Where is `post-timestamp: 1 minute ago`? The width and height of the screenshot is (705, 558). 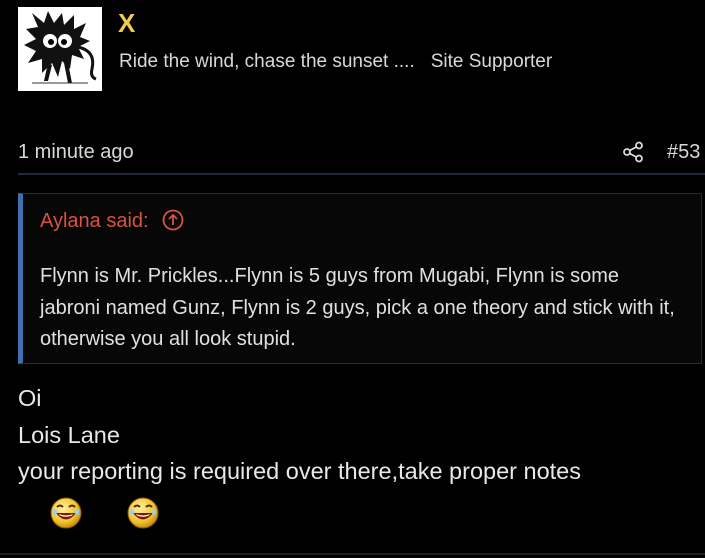 post-timestamp: 1 minute ago is located at coordinates (76, 152).